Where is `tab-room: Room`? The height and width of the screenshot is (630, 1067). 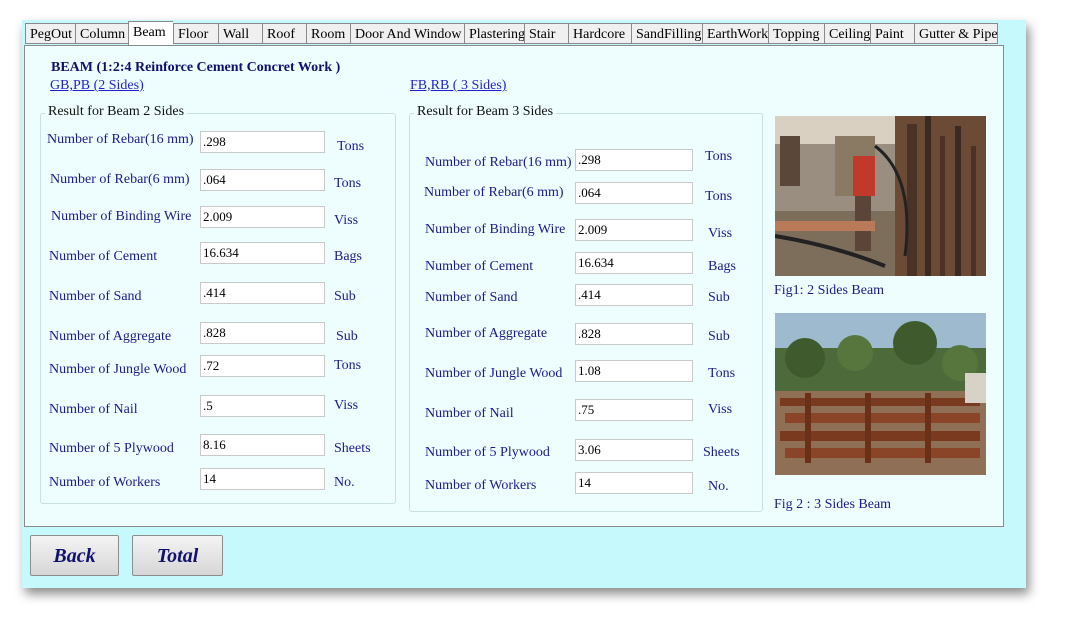 tab-room: Room is located at coordinates (328, 33).